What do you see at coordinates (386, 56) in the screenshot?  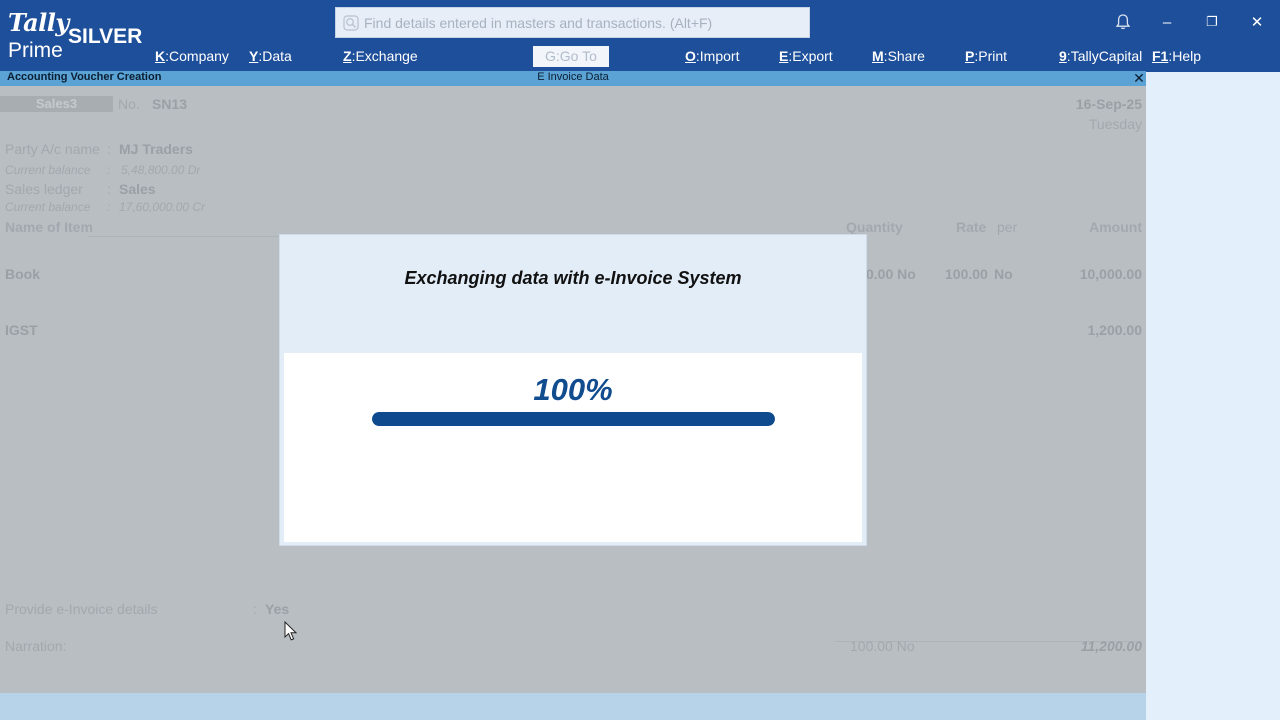 I see `menu-label: Exchange` at bounding box center [386, 56].